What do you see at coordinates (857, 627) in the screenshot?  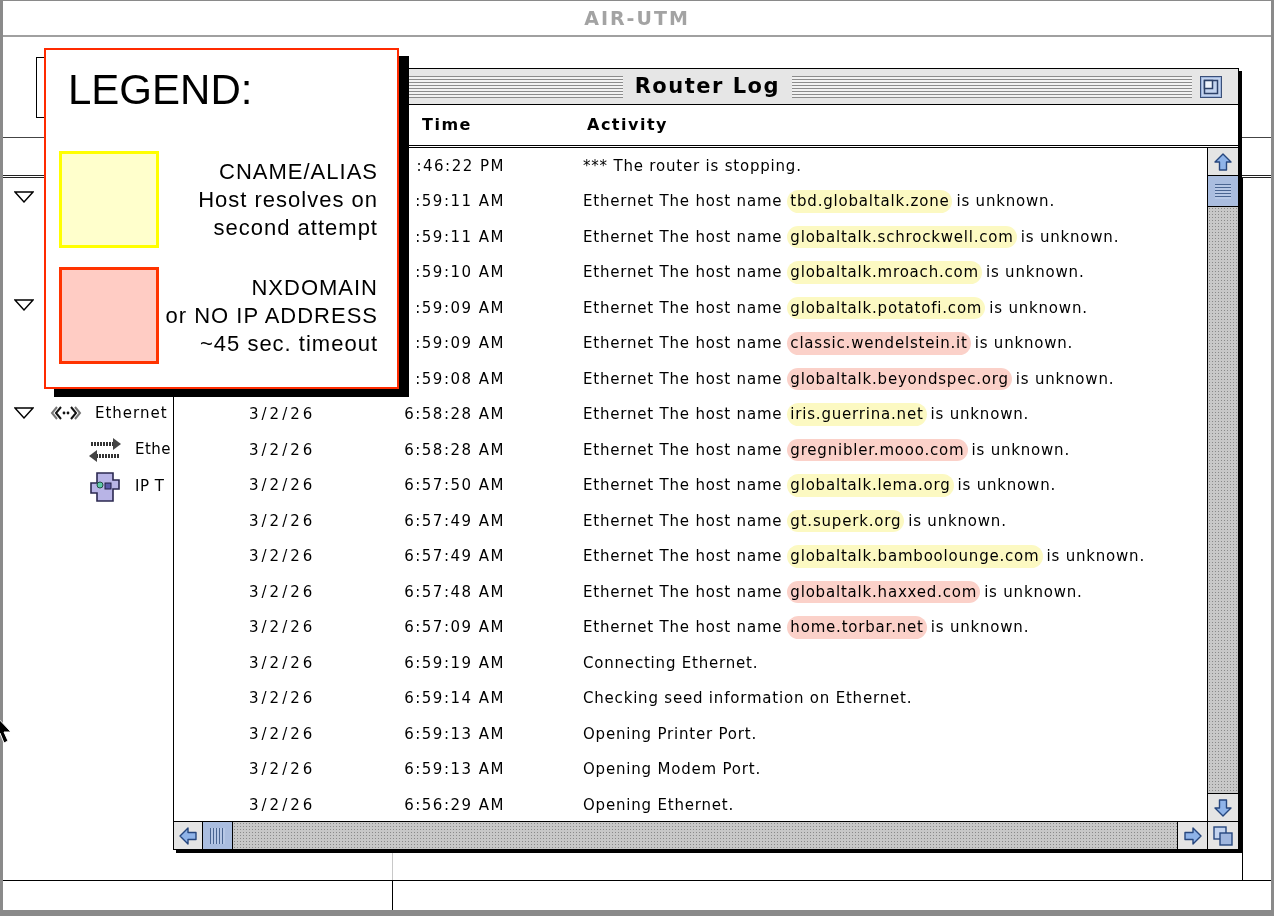 I see `hostname-highlight: home.torbar.net` at bounding box center [857, 627].